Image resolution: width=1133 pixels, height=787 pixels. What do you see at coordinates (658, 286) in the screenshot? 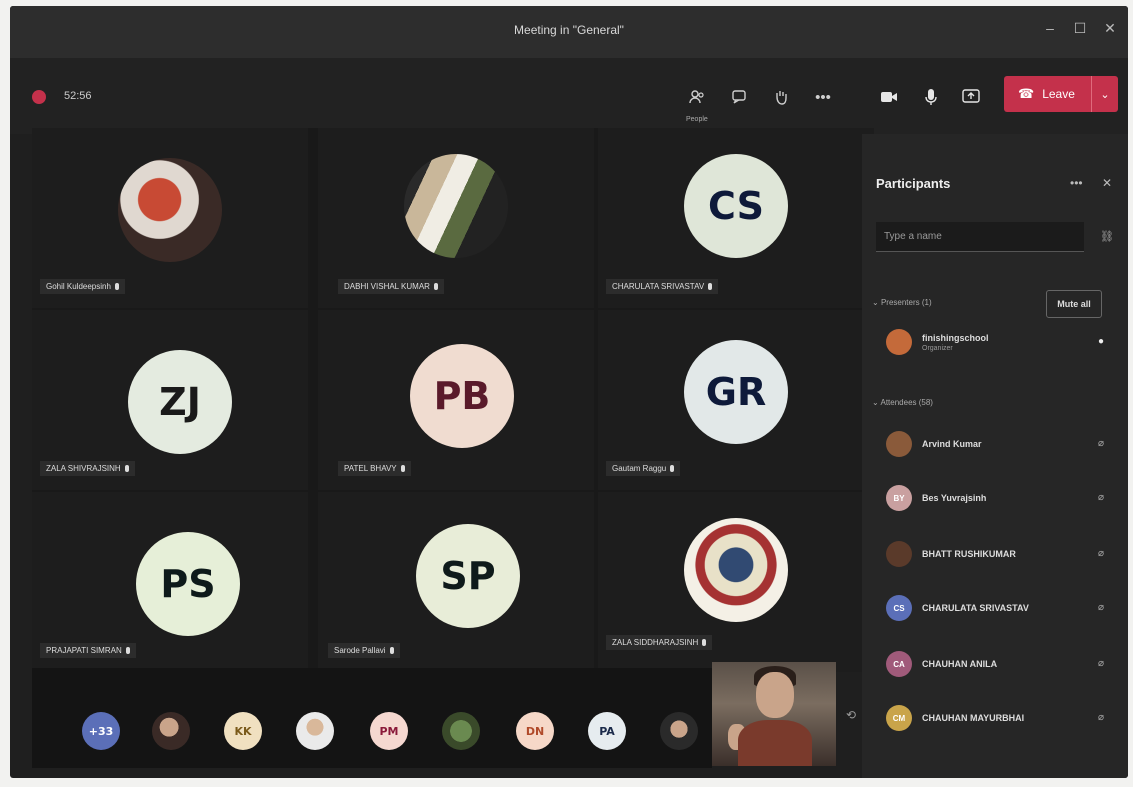
I see `participant-name: CHARULATA SRIVASTAV` at bounding box center [658, 286].